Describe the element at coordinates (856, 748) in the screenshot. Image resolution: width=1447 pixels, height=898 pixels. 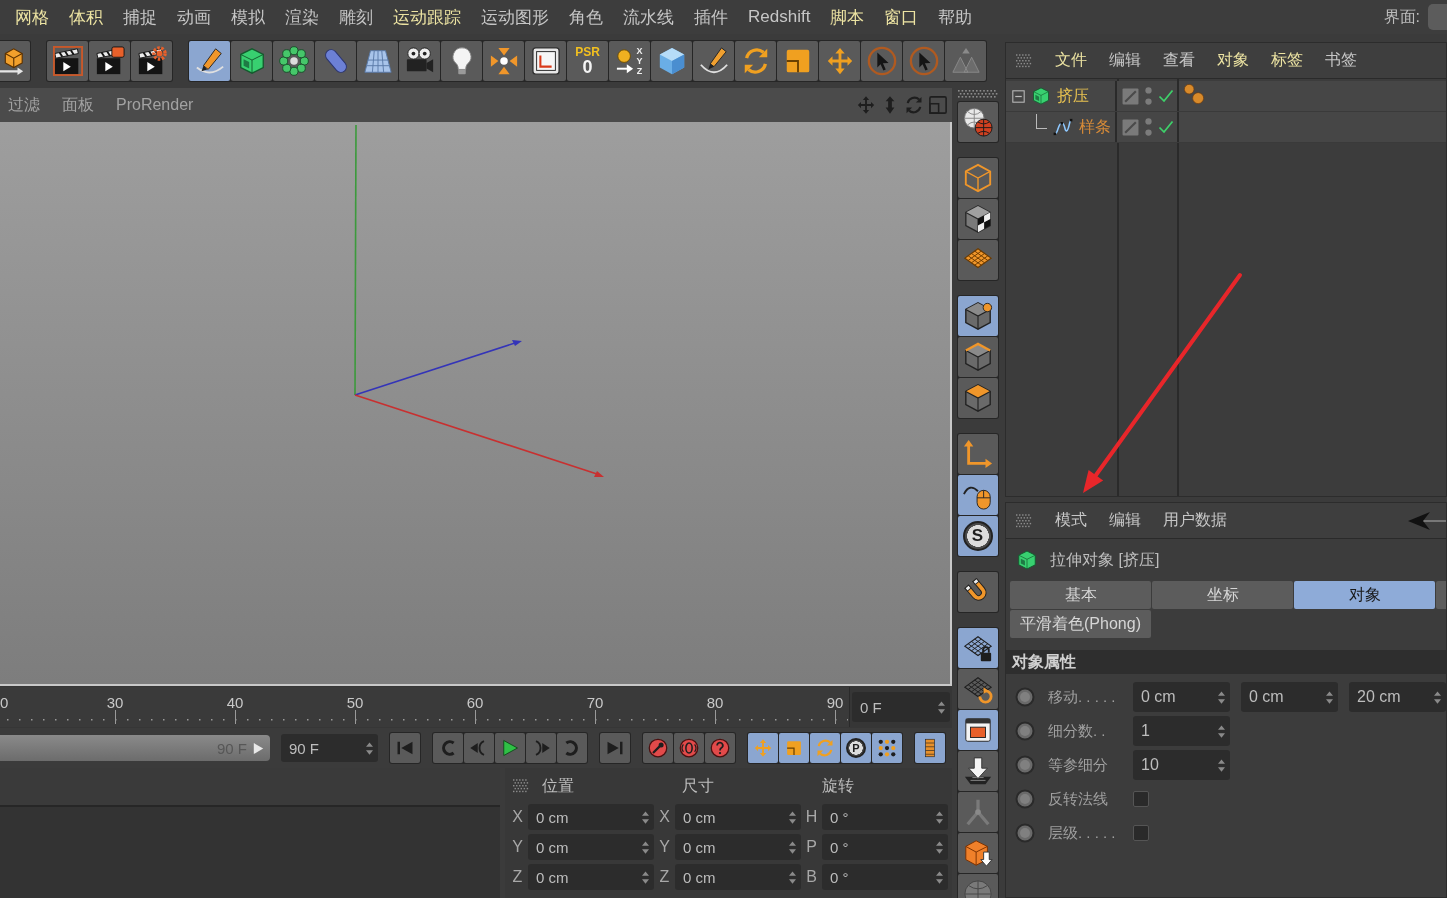
I see `tool-button: P` at that location.